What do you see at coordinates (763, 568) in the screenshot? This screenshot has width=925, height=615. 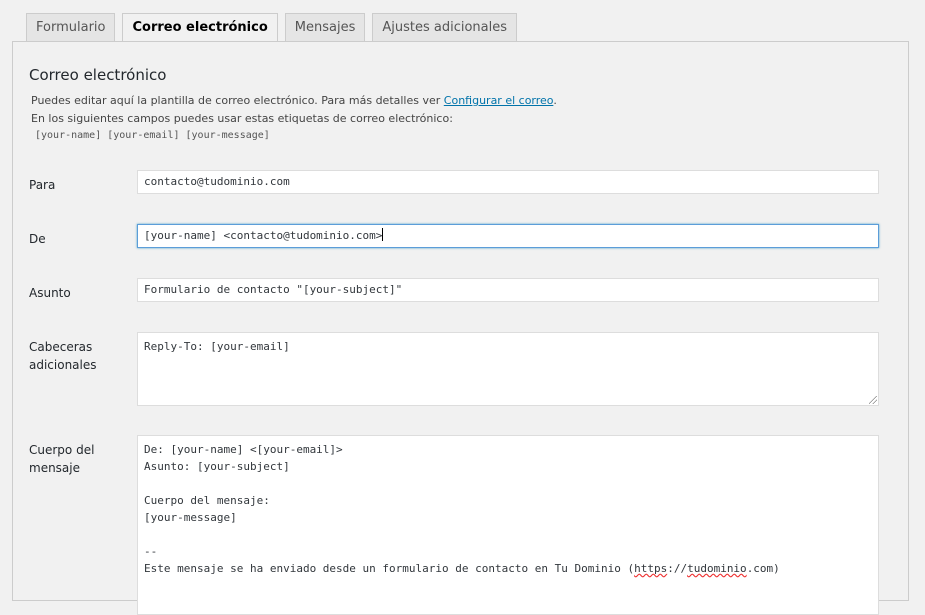 I see `footer-url-tld: .com)` at bounding box center [763, 568].